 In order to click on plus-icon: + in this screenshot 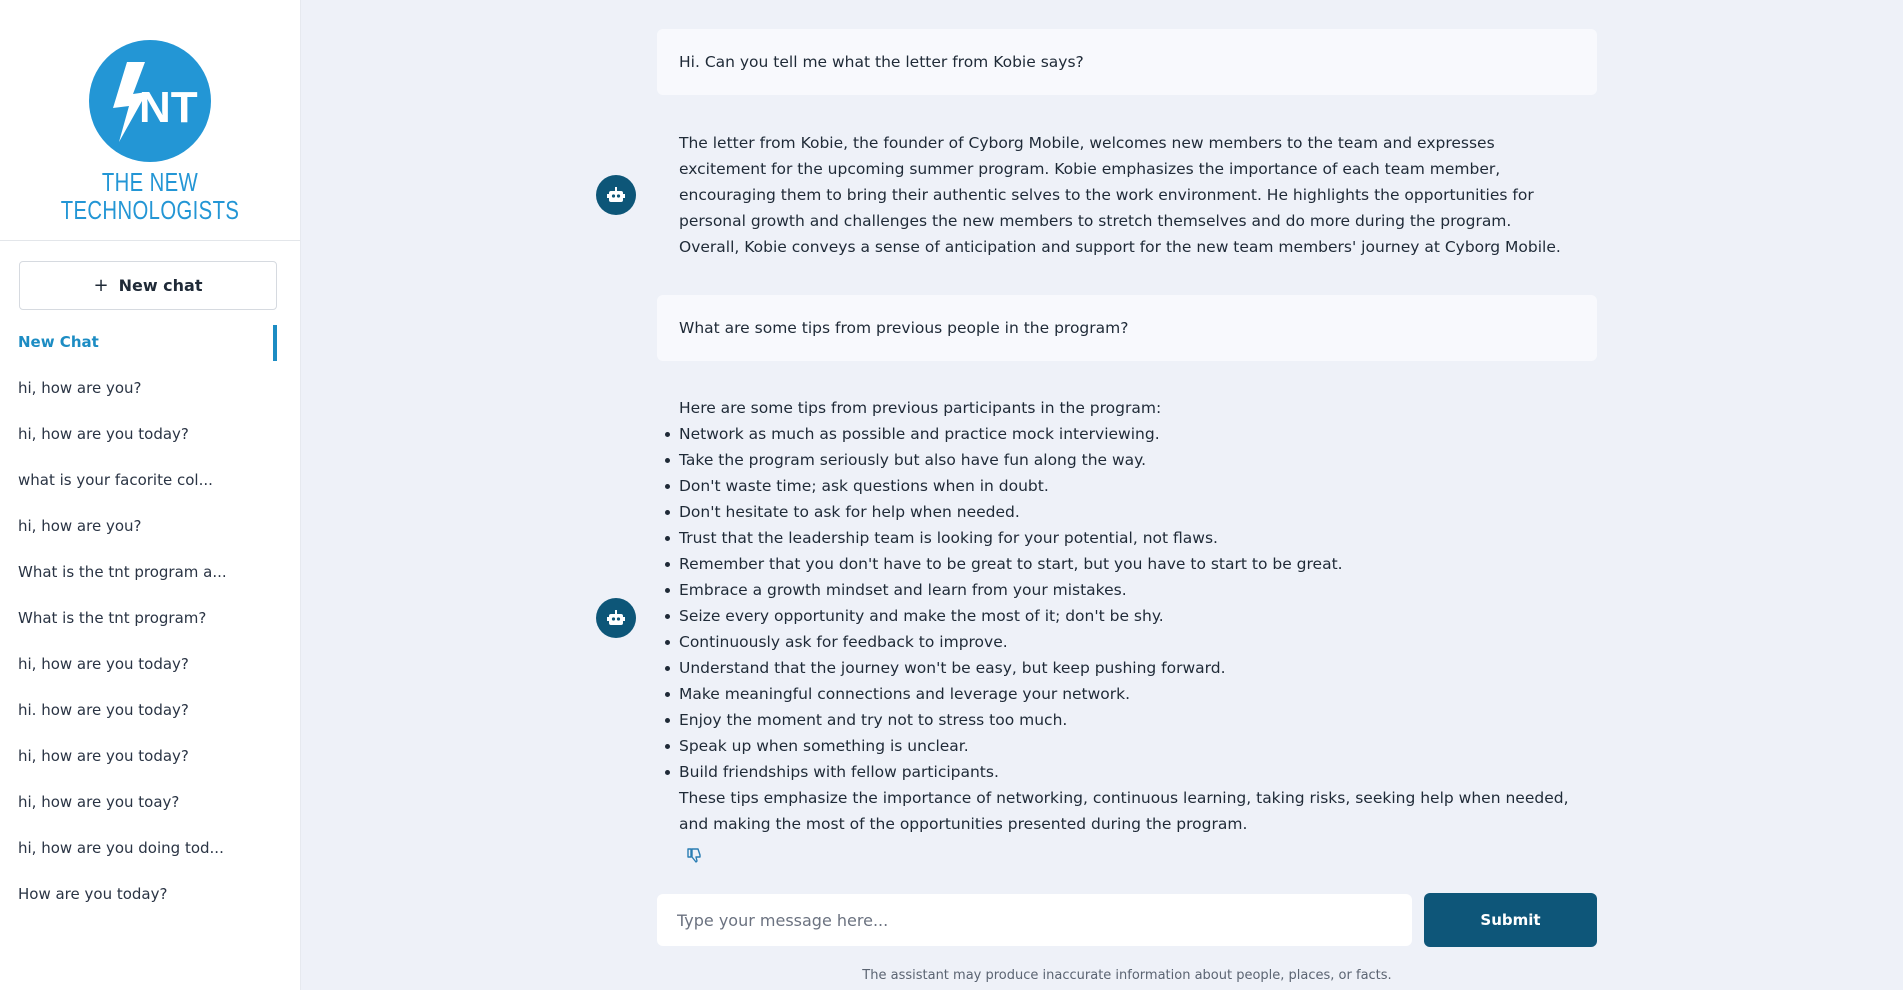, I will do `click(101, 285)`.